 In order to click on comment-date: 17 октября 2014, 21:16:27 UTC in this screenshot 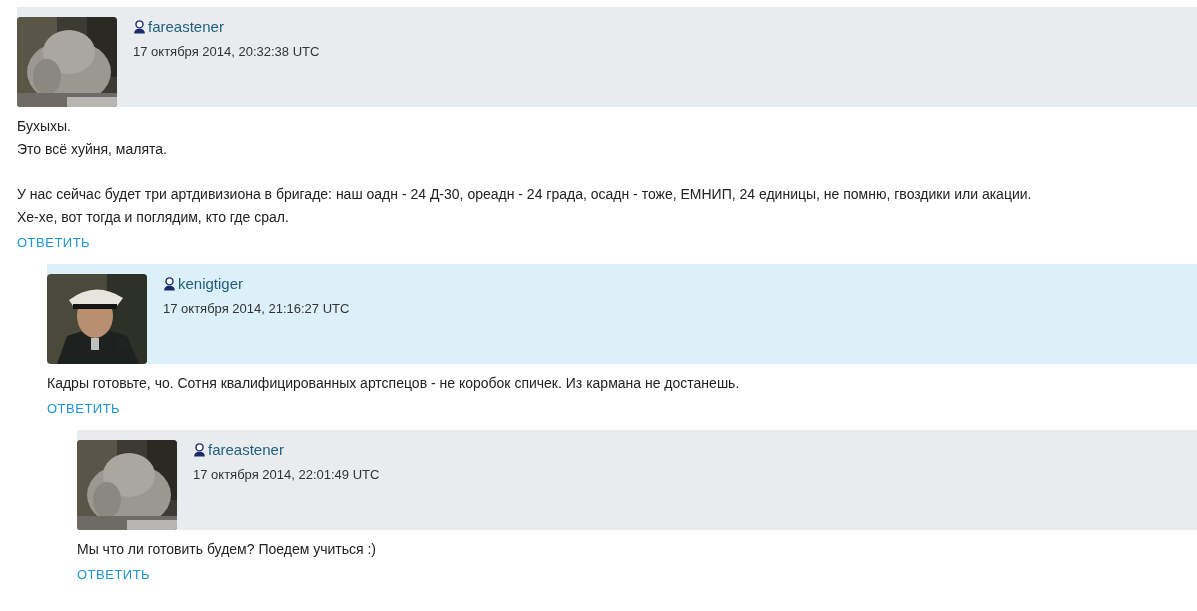, I will do `click(256, 308)`.